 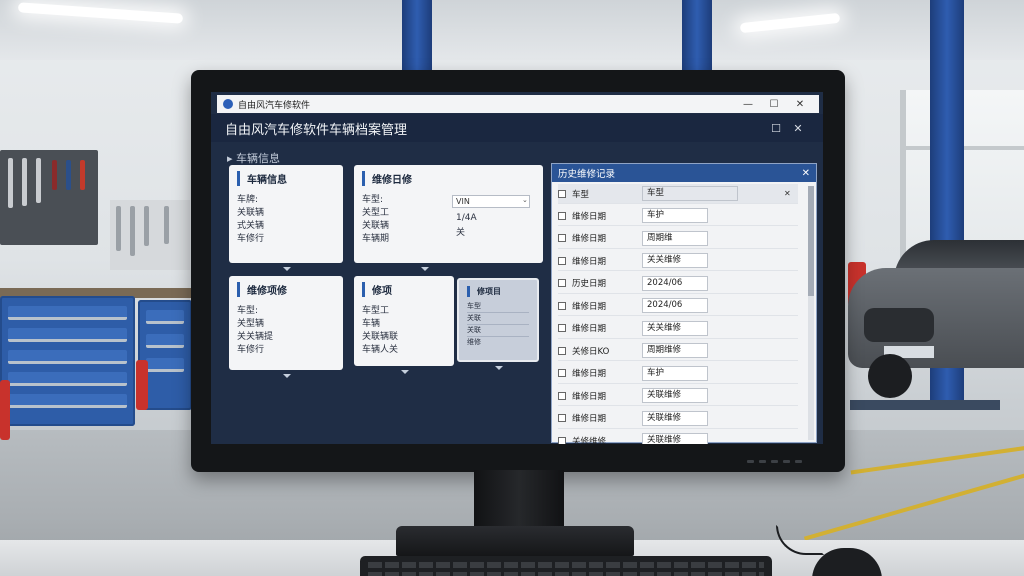 I want to click on history-row: 历史日期 2024/06, so click(x=678, y=284).